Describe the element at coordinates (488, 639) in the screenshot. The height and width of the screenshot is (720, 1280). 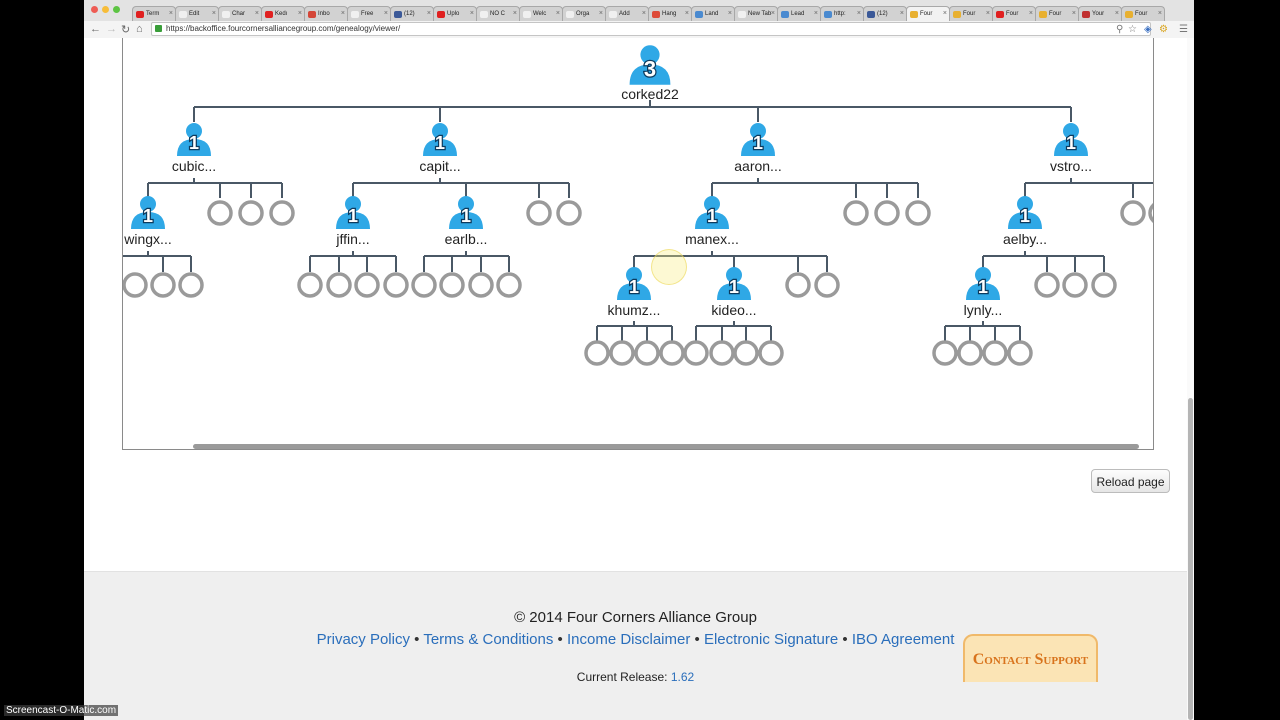
I see `terms-link: Terms & Conditions` at that location.